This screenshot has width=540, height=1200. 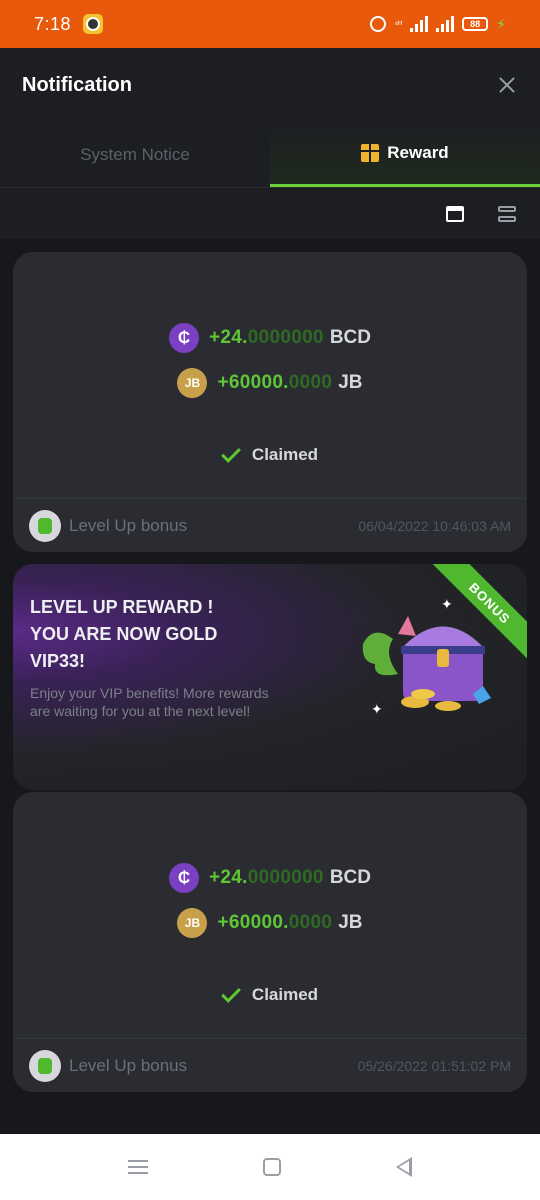 What do you see at coordinates (370, 153) in the screenshot?
I see `gift-icon` at bounding box center [370, 153].